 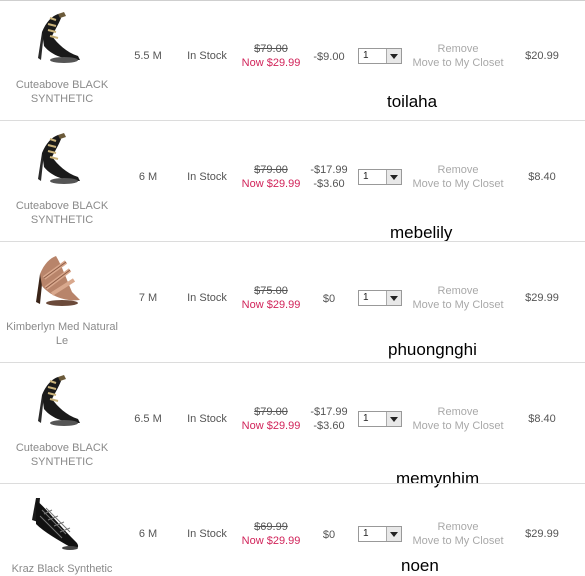 What do you see at coordinates (271, 527) in the screenshot?
I see `original-price: $69.99` at bounding box center [271, 527].